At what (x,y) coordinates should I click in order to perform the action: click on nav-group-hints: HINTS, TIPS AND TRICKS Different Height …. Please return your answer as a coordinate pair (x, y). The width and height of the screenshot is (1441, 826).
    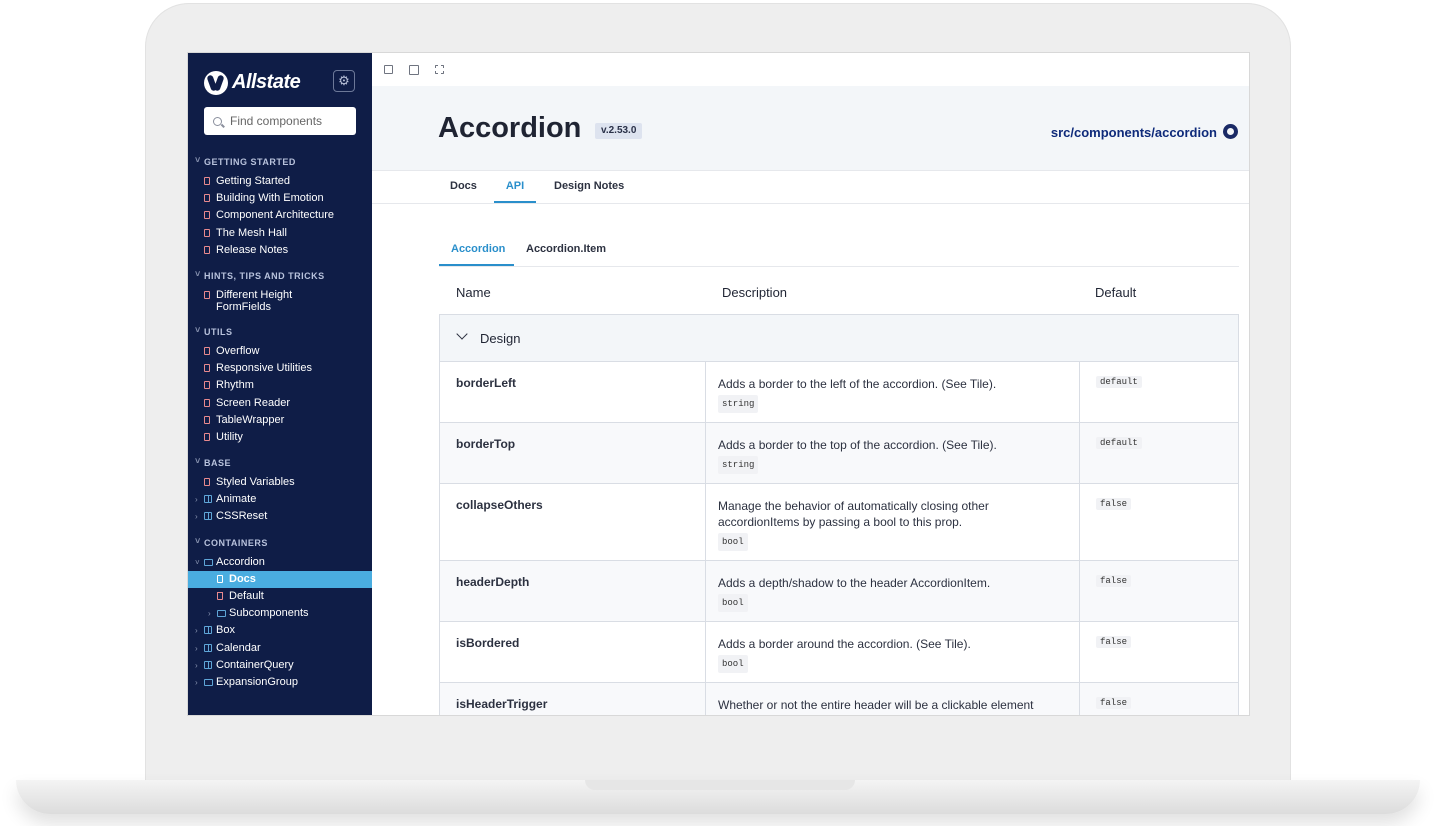
    Looking at the image, I should click on (280, 291).